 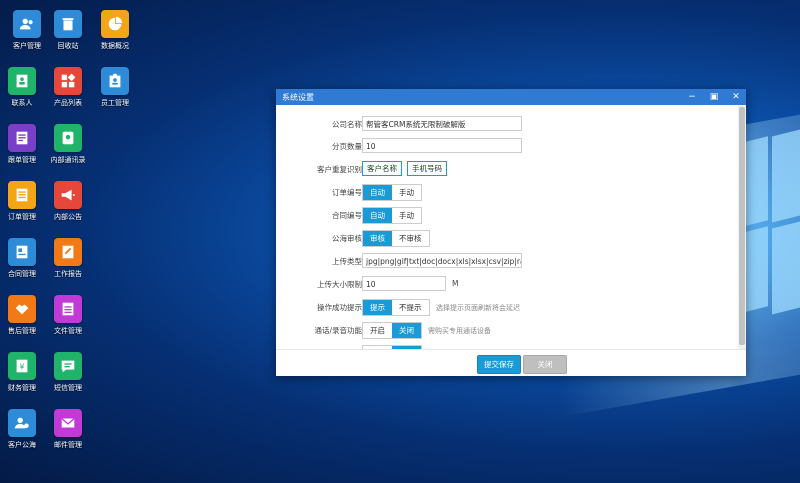 I want to click on upload-type-label: 上传类型, so click(x=347, y=261).